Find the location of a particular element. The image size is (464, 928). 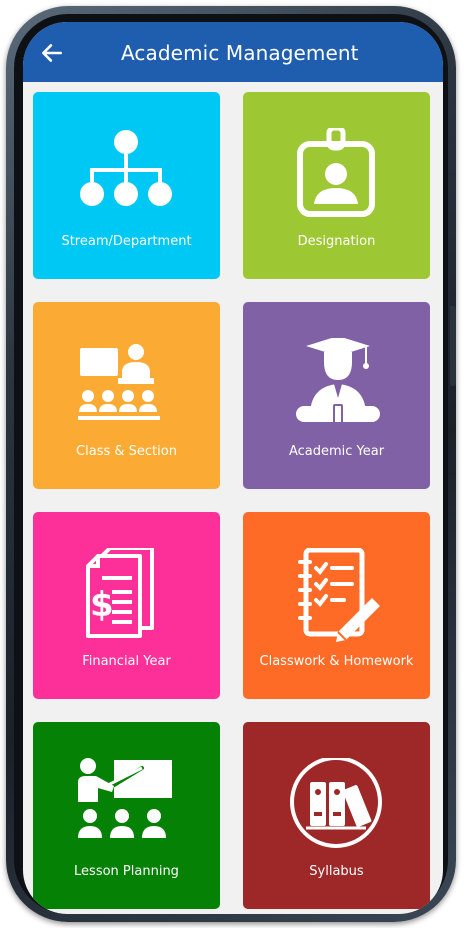

page-title: Academic Management is located at coordinates (240, 53).